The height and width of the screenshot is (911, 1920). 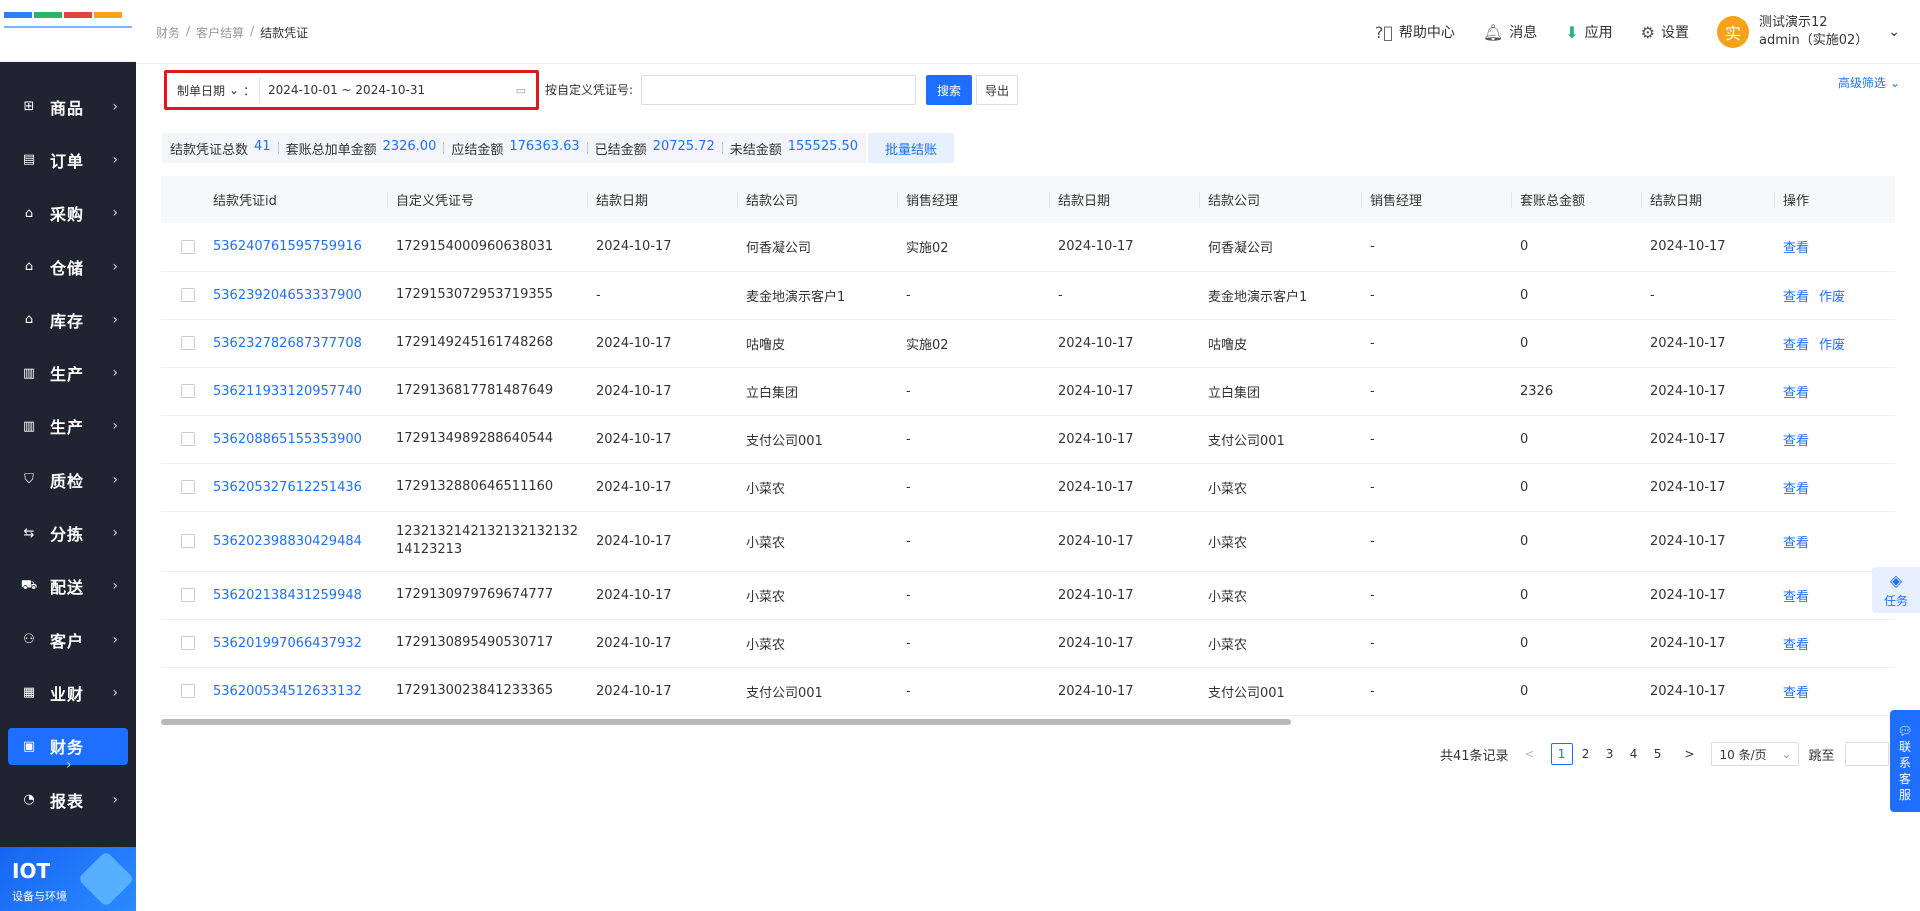 What do you see at coordinates (296, 439) in the screenshot?
I see `voucher-id-link: 536208865155353900` at bounding box center [296, 439].